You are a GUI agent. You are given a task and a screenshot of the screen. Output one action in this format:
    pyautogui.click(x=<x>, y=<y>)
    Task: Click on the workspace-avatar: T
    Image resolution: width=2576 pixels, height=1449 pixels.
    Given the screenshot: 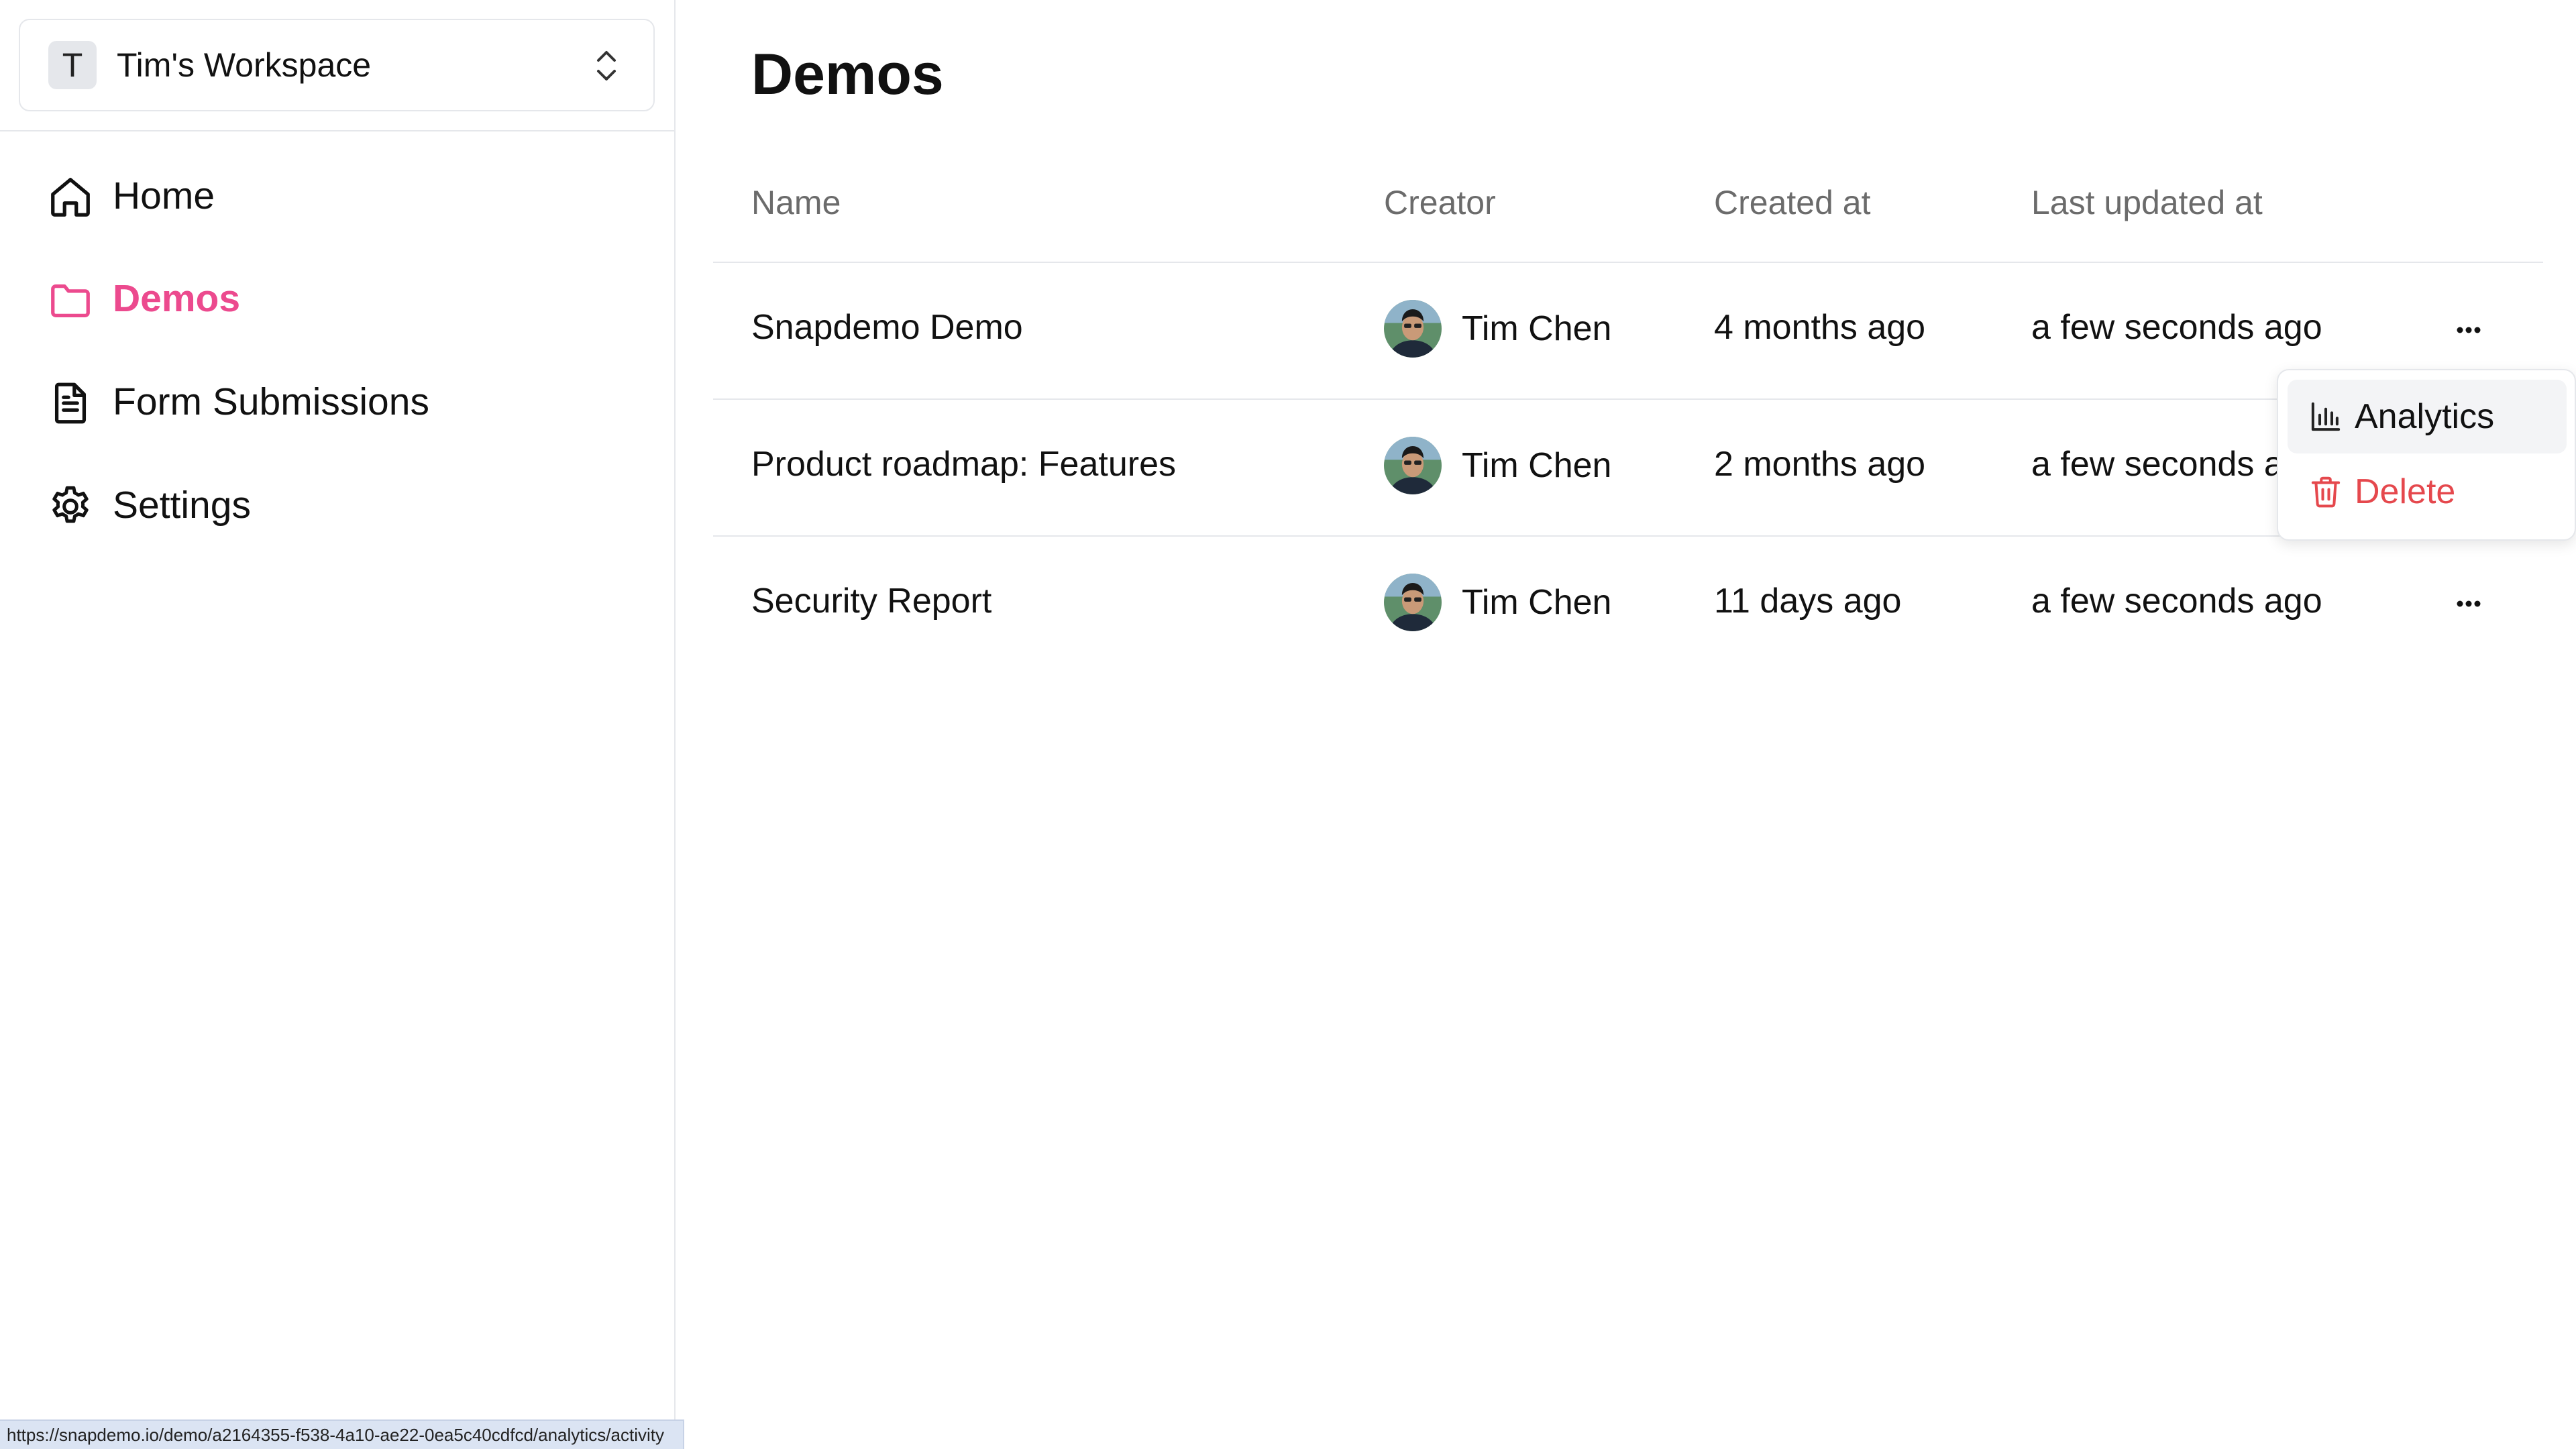 What is the action you would take?
    pyautogui.click(x=72, y=65)
    